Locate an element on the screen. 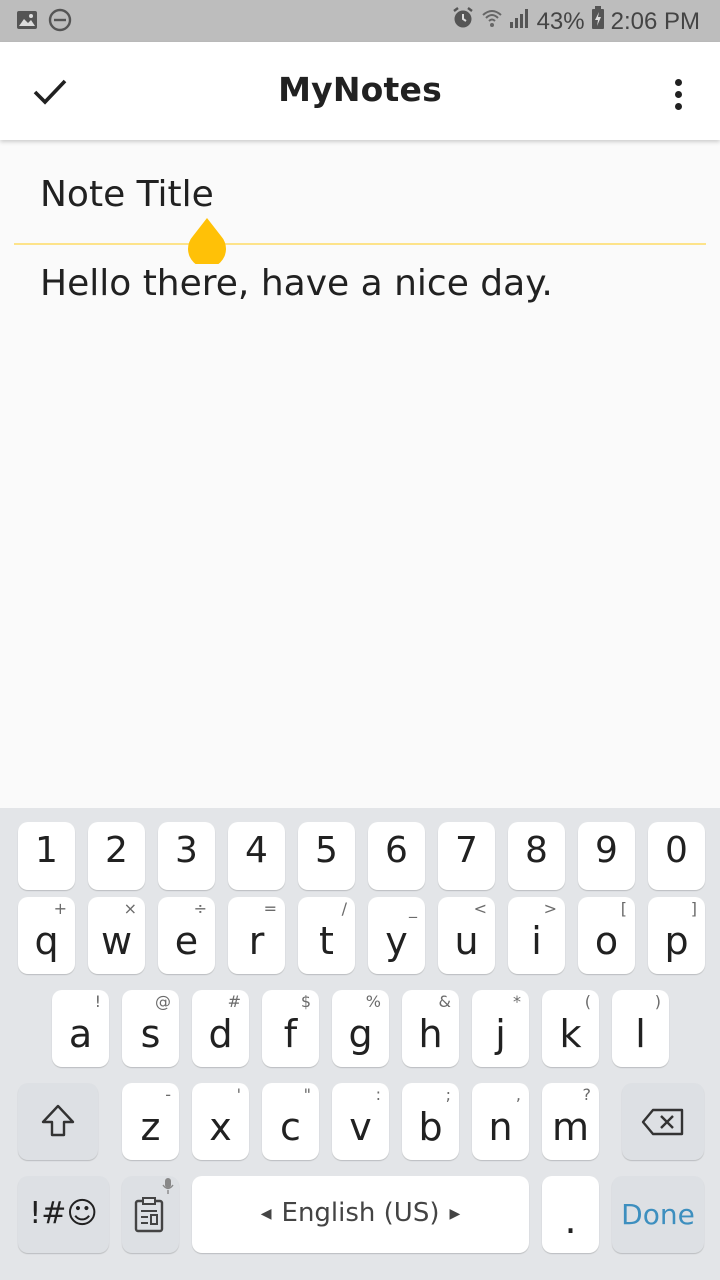 This screenshot has height=1280, width=720. clipboard-key is located at coordinates (150, 1214).